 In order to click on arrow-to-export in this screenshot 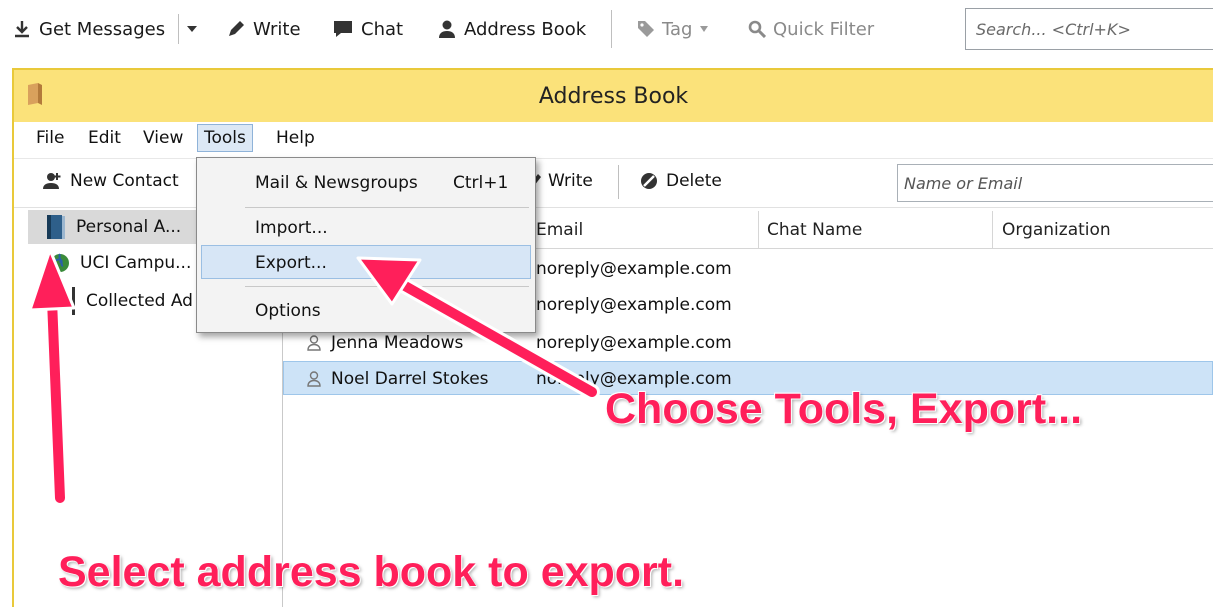, I will do `click(478, 328)`.